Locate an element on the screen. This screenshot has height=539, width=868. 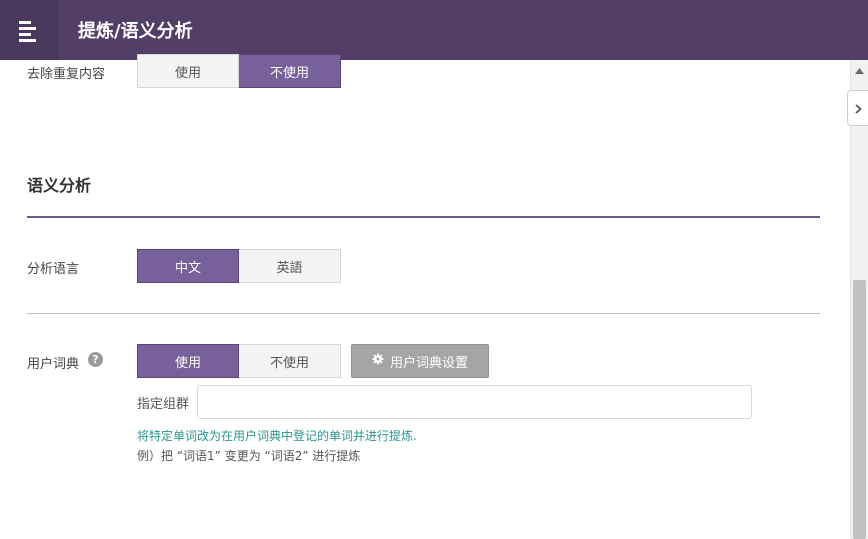
dictionary-nouse-option: 不使用 is located at coordinates (290, 361).